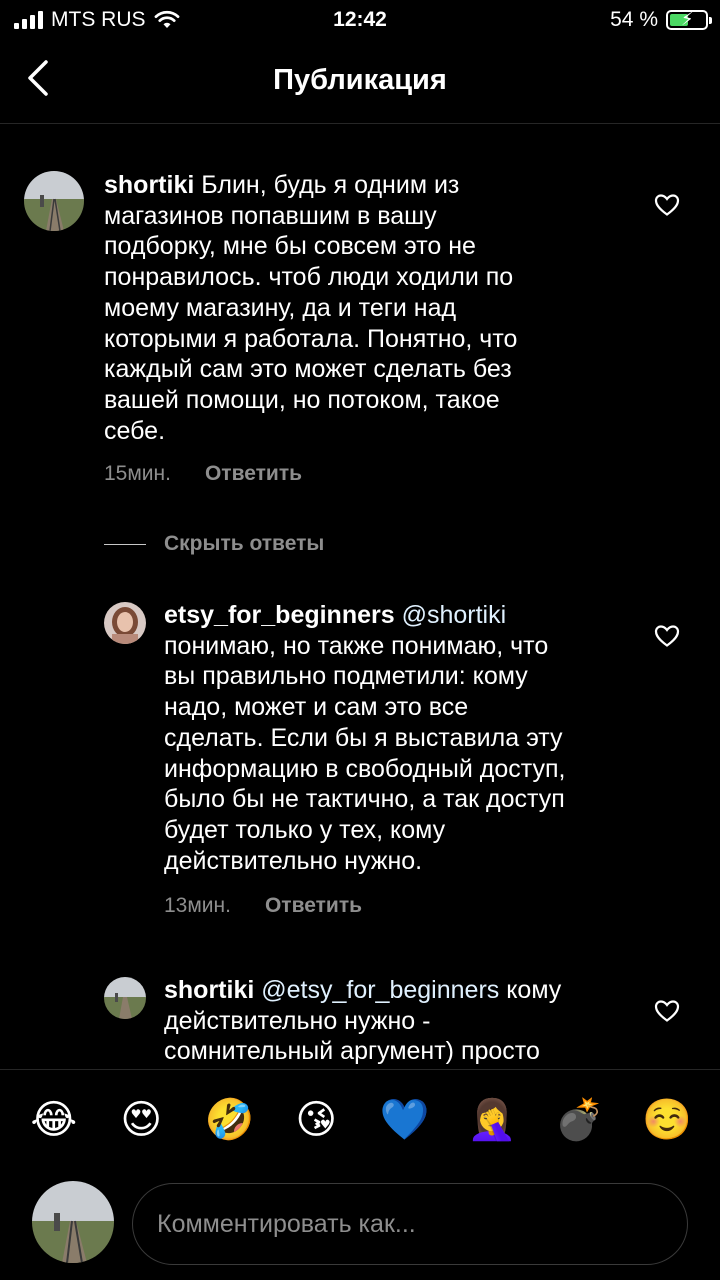 This screenshot has height=1280, width=720. Describe the element at coordinates (661, 20) in the screenshot. I see `status-right: 54 % ⚡` at that location.